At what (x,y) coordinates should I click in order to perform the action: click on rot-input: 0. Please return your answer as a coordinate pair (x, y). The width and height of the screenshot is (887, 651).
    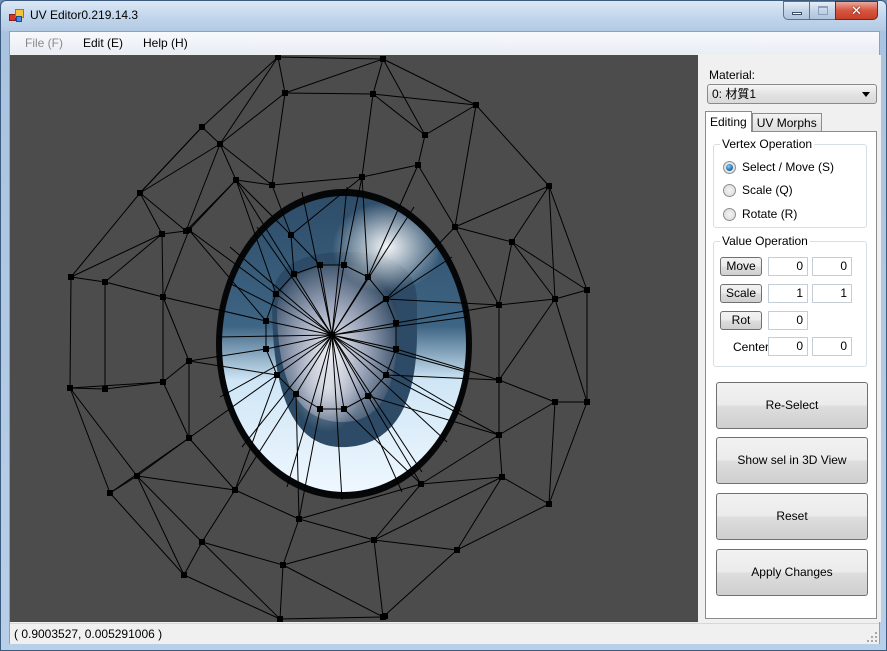
    Looking at the image, I should click on (788, 320).